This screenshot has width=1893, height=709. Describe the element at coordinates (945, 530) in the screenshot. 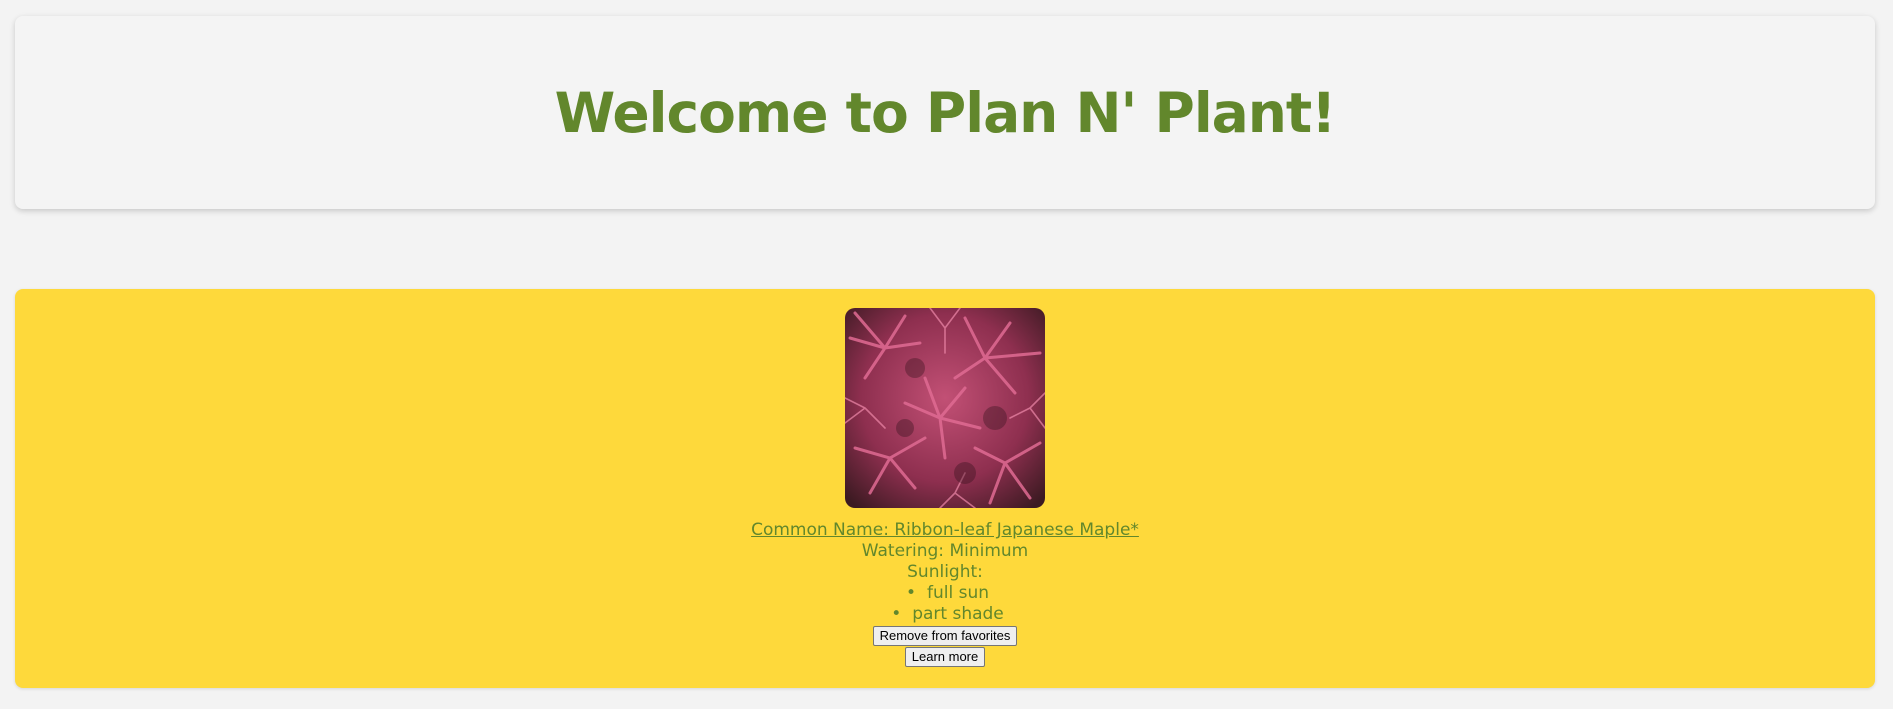

I see `plant-common-name-link: Common Name: Ribbon-leaf Japanese Maple*` at that location.